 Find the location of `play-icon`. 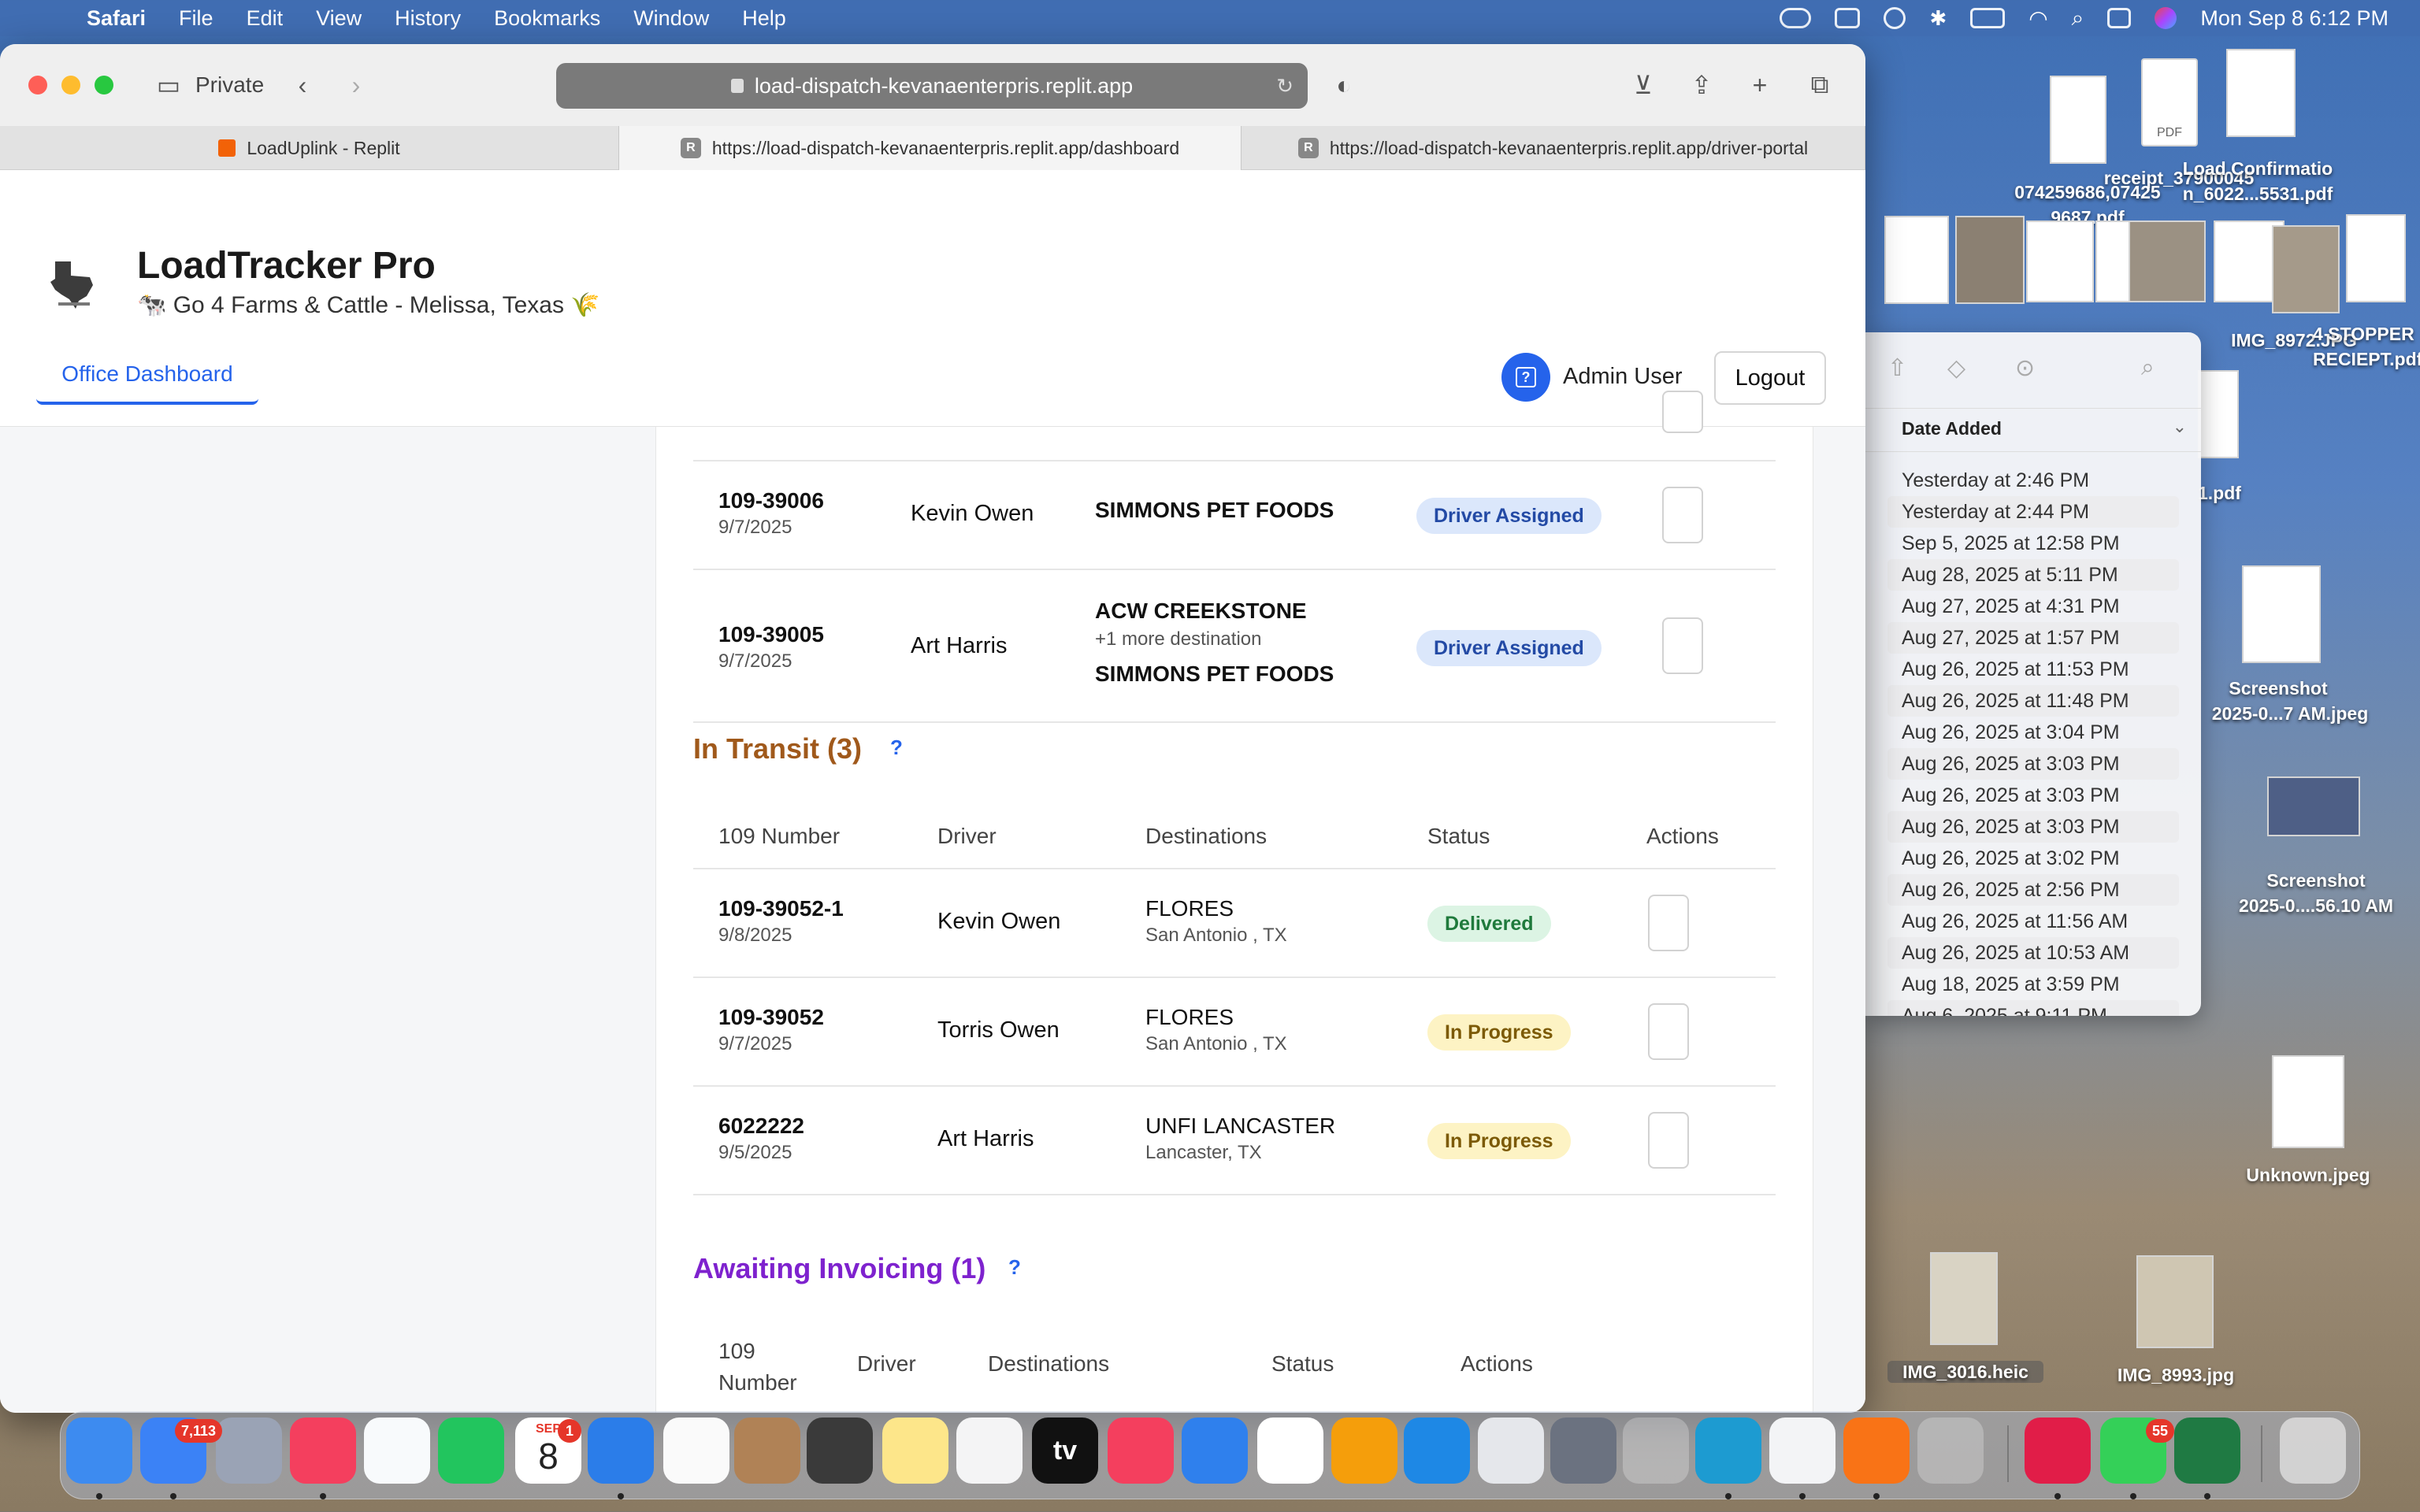

play-icon is located at coordinates (1895, 18).